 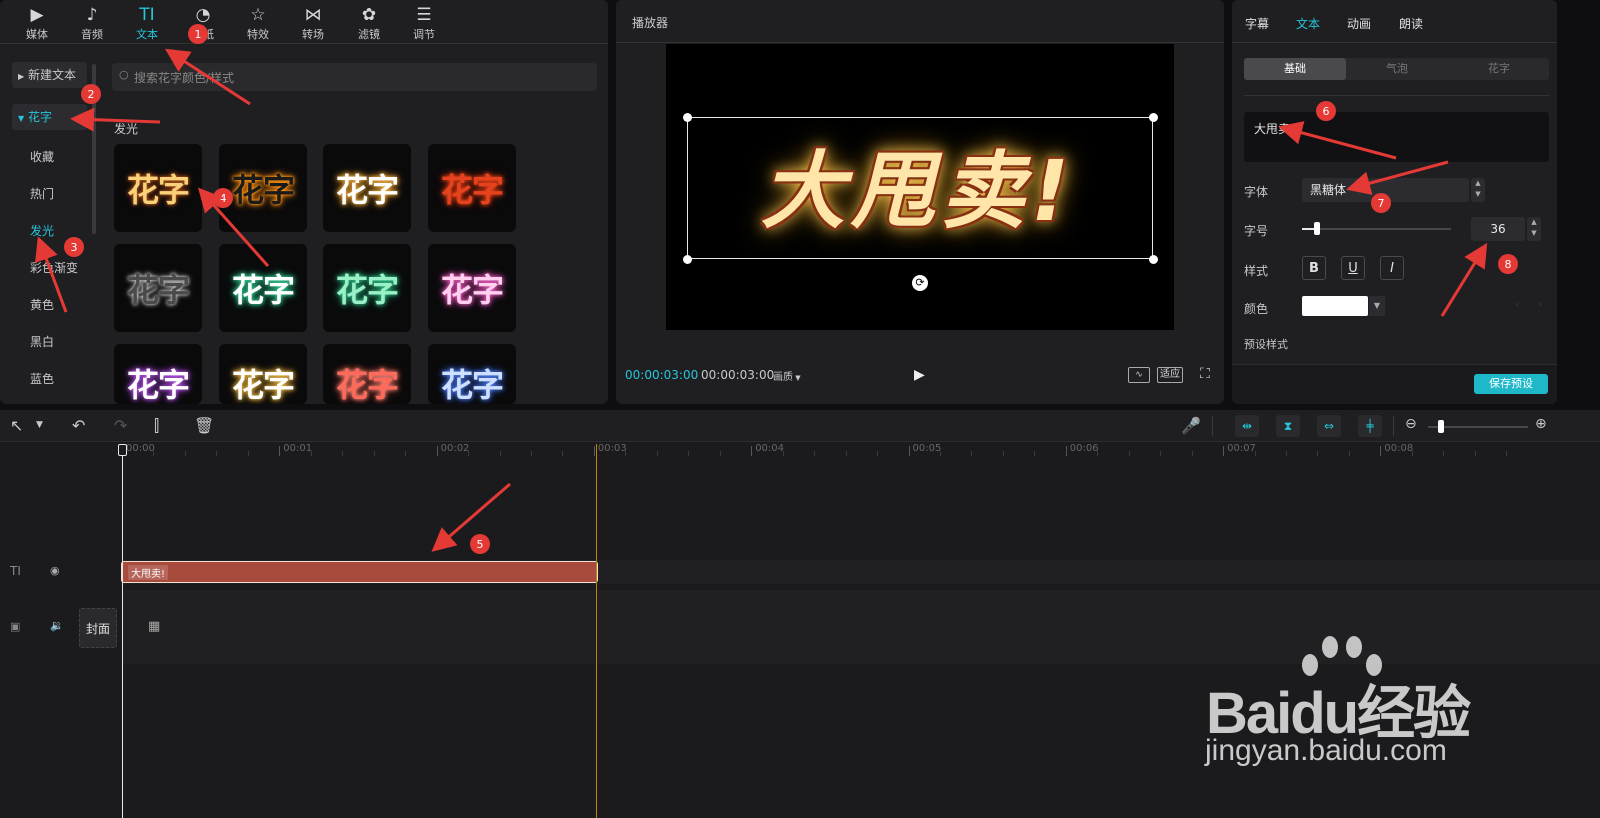 What do you see at coordinates (1326, 750) in the screenshot?
I see `watermark-url: jingyan.baidu.com` at bounding box center [1326, 750].